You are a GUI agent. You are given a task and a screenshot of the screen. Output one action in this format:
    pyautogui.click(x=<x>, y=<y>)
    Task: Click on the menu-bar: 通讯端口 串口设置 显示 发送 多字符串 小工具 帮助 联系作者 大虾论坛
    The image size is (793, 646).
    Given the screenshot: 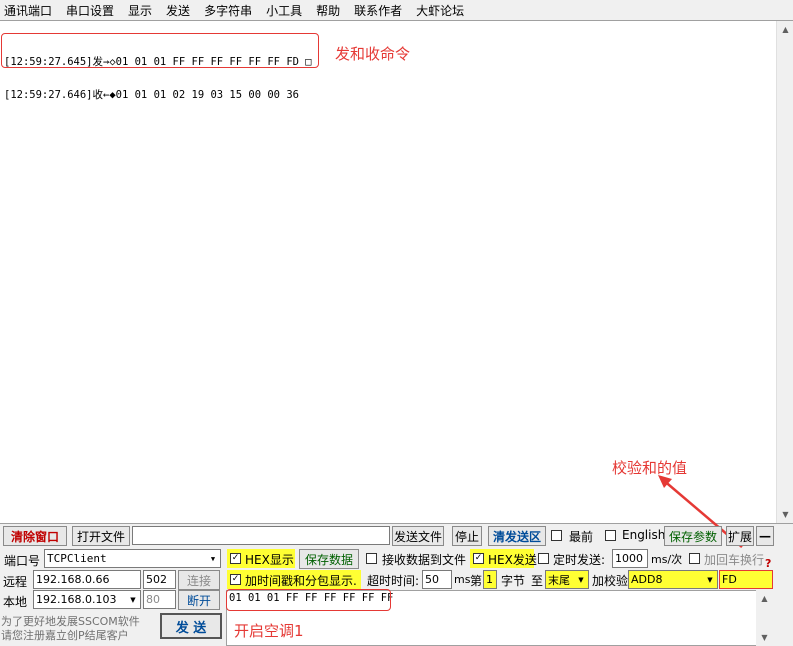 What is the action you would take?
    pyautogui.click(x=396, y=10)
    